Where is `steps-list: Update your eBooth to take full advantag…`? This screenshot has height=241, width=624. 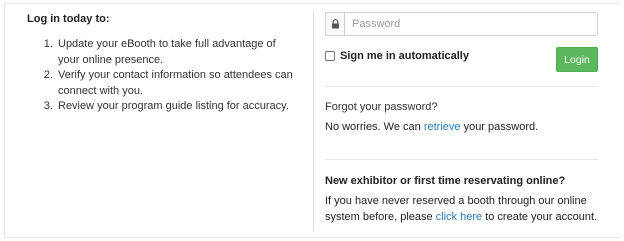
steps-list: Update your eBooth to take full advantag… is located at coordinates (162, 76).